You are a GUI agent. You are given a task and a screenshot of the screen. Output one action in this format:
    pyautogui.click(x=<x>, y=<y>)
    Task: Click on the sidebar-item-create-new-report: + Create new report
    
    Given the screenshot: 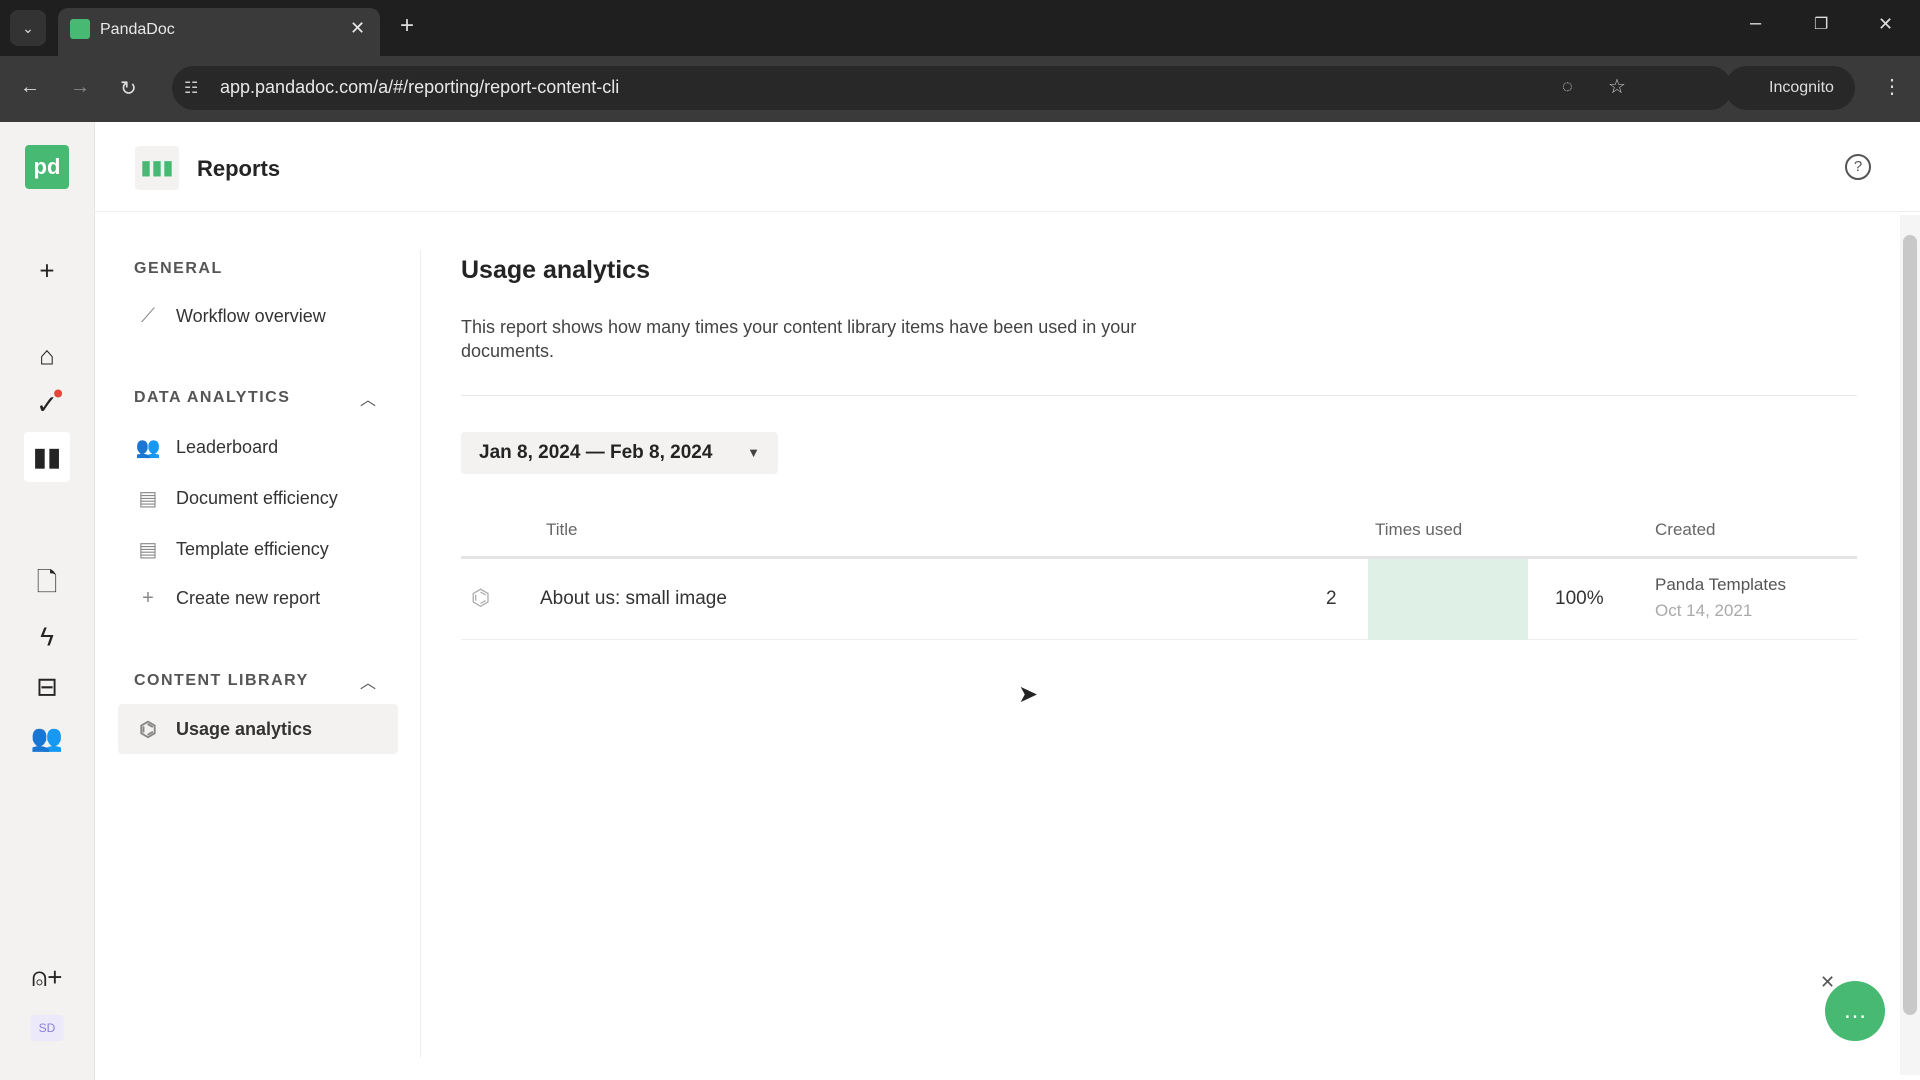 What is the action you would take?
    pyautogui.click(x=227, y=598)
    